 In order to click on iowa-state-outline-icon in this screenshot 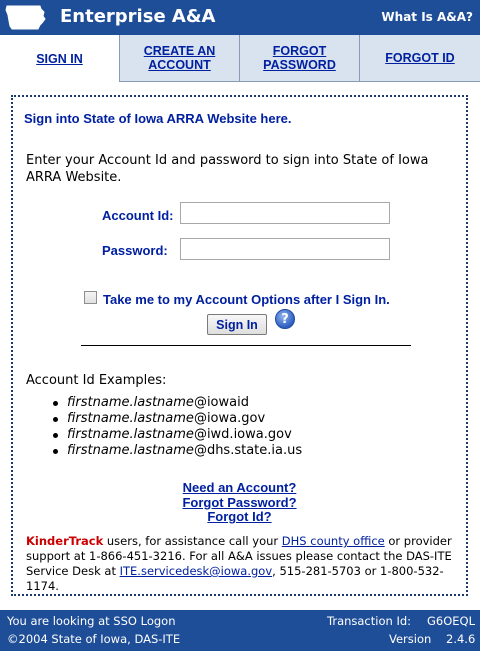, I will do `click(25, 17)`.